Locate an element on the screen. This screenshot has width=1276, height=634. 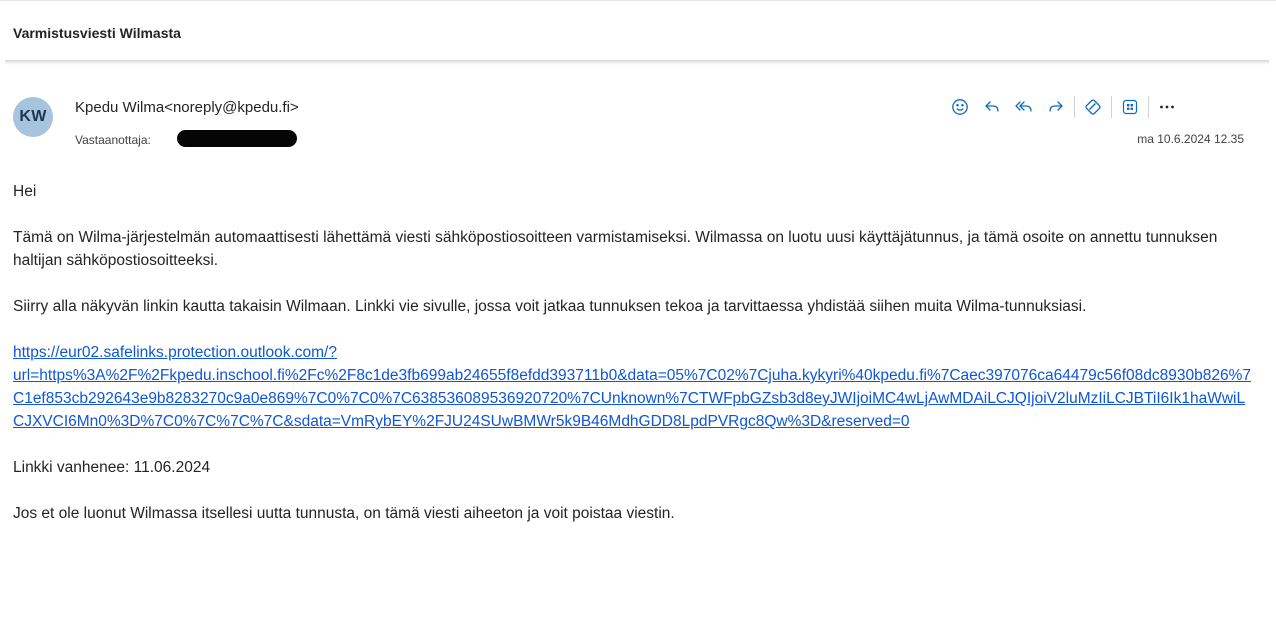
subject-bar: Varmistusviesti Wilmasta is located at coordinates (638, 31).